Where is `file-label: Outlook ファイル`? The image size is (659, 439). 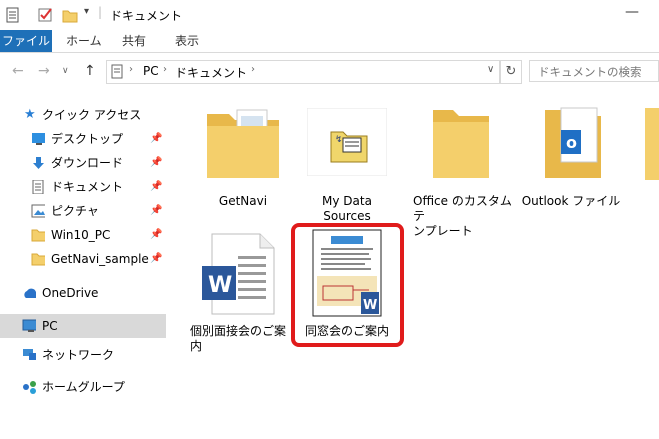
file-label: Outlook ファイル is located at coordinates (571, 201).